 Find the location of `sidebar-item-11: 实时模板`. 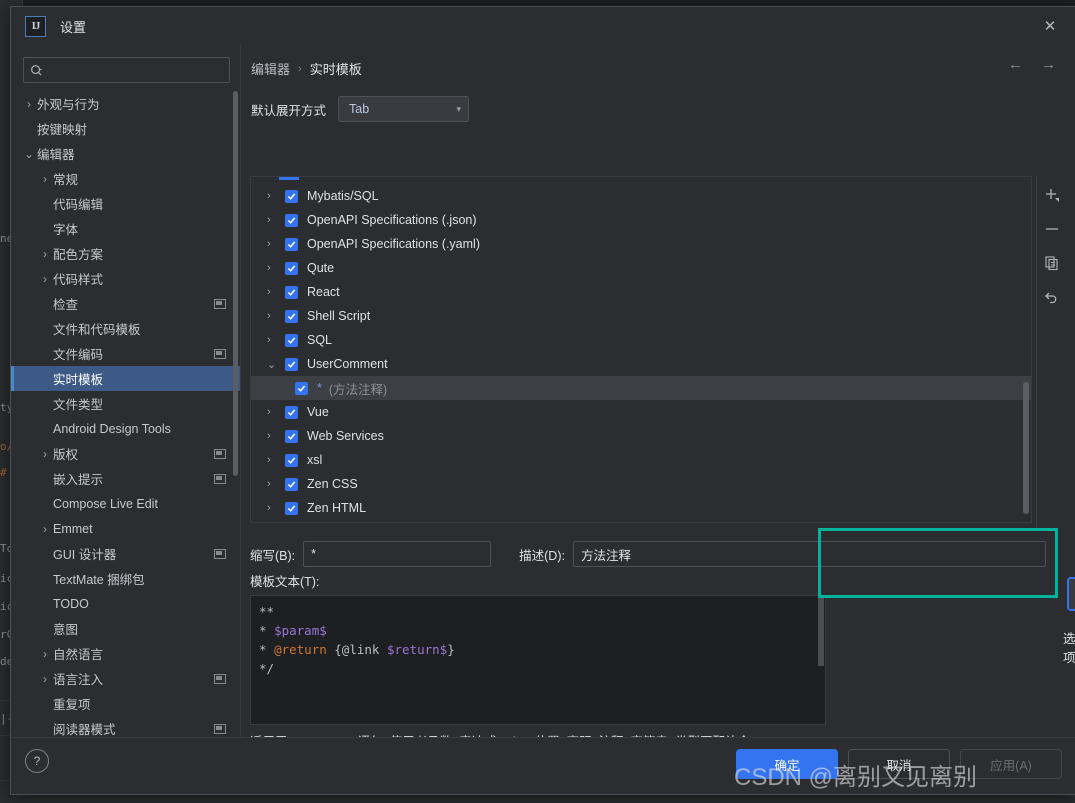

sidebar-item-11: 实时模板 is located at coordinates (125, 378).